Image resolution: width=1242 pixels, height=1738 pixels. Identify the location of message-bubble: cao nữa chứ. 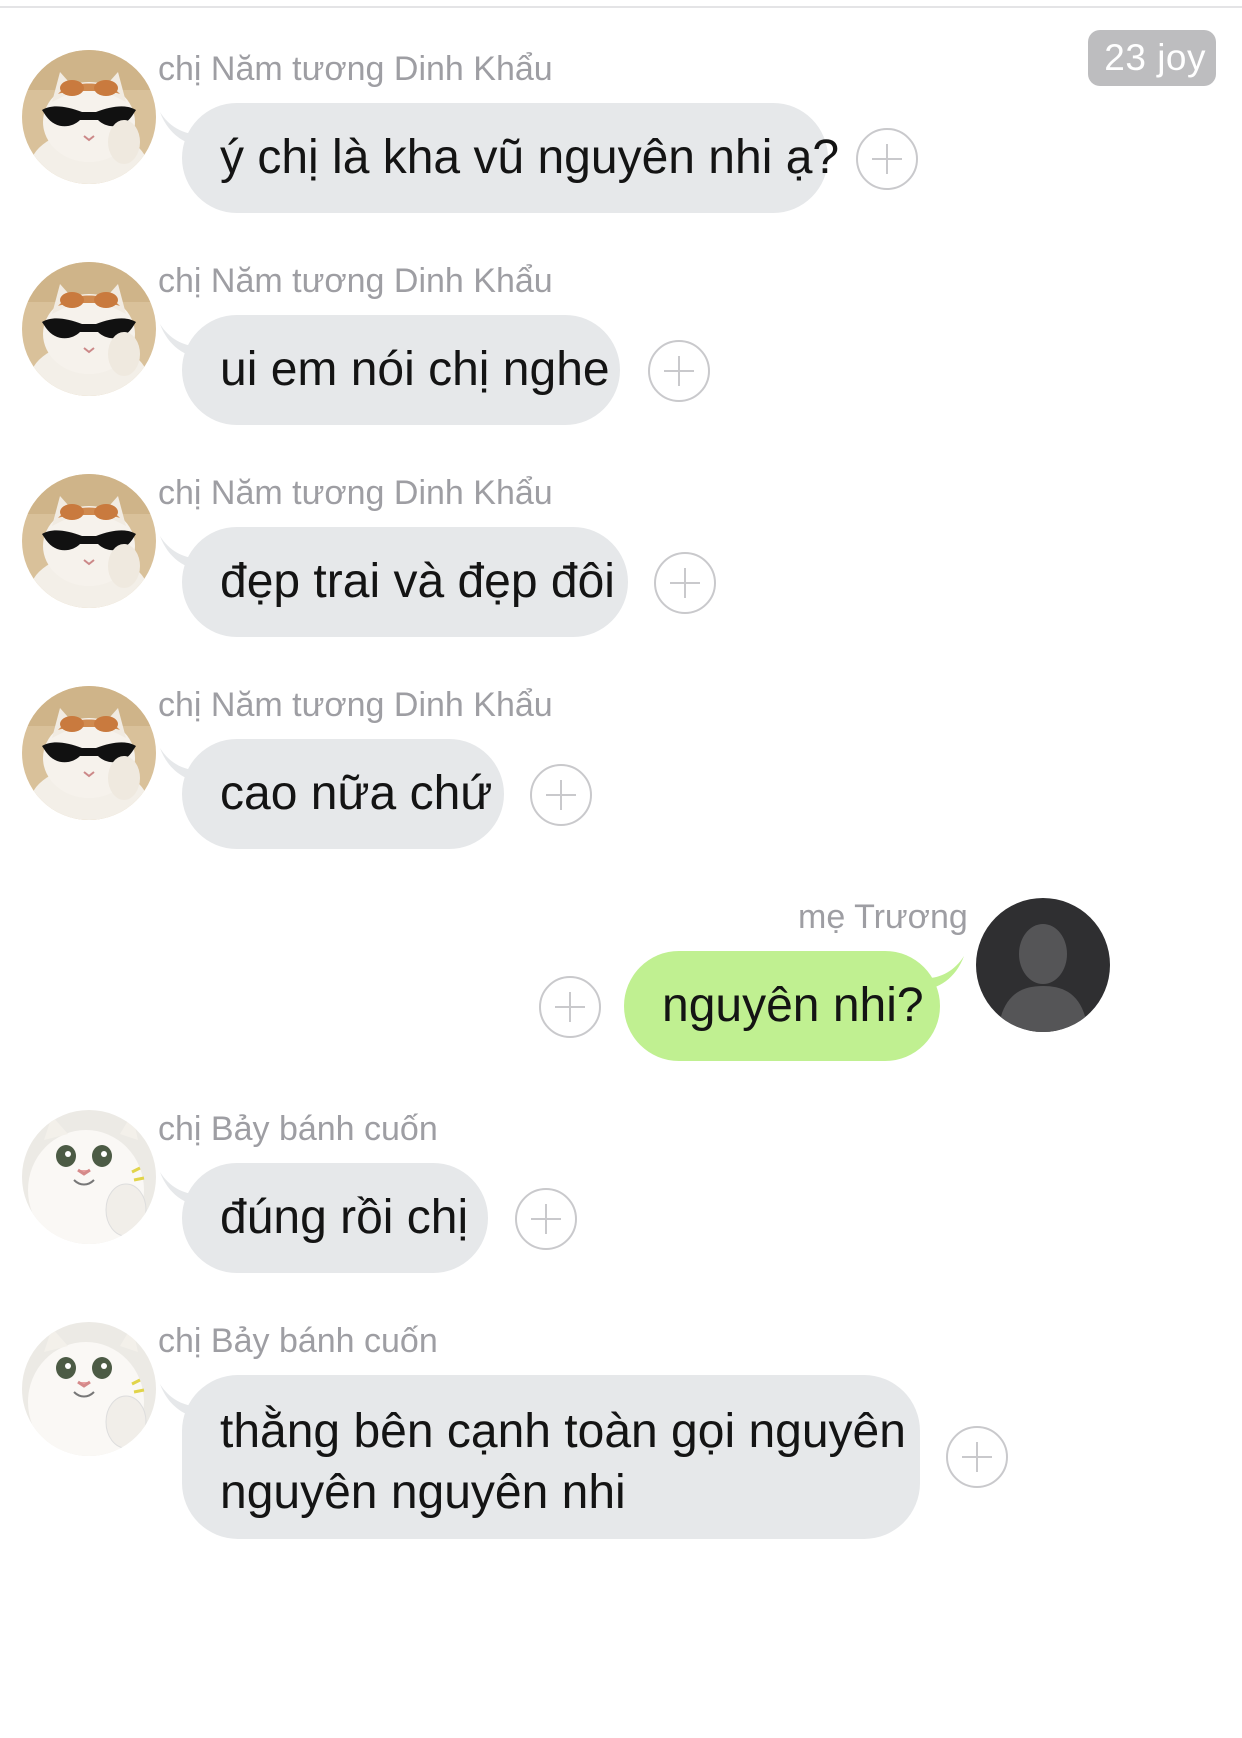
(343, 794).